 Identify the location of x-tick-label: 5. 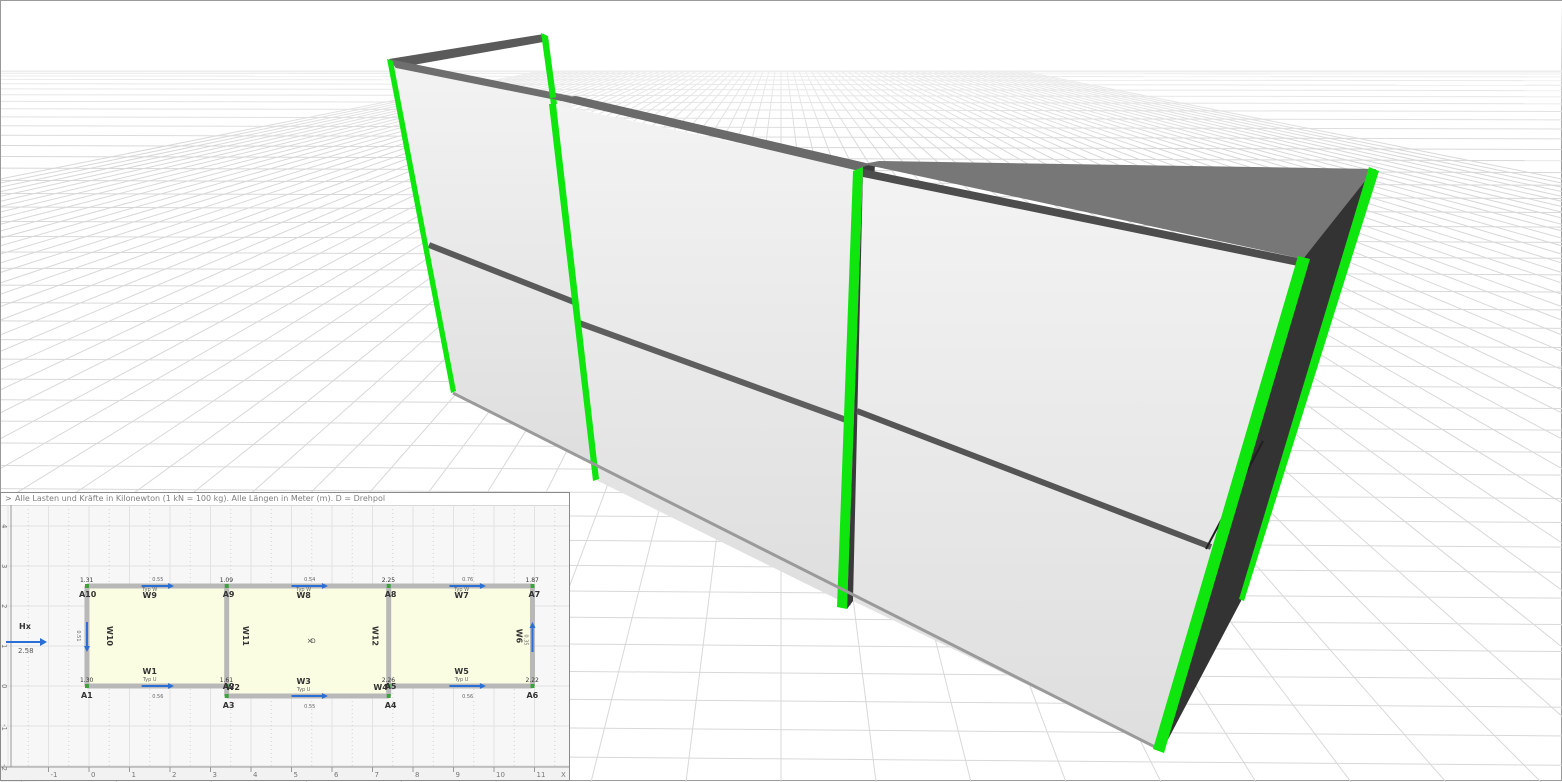
(296, 775).